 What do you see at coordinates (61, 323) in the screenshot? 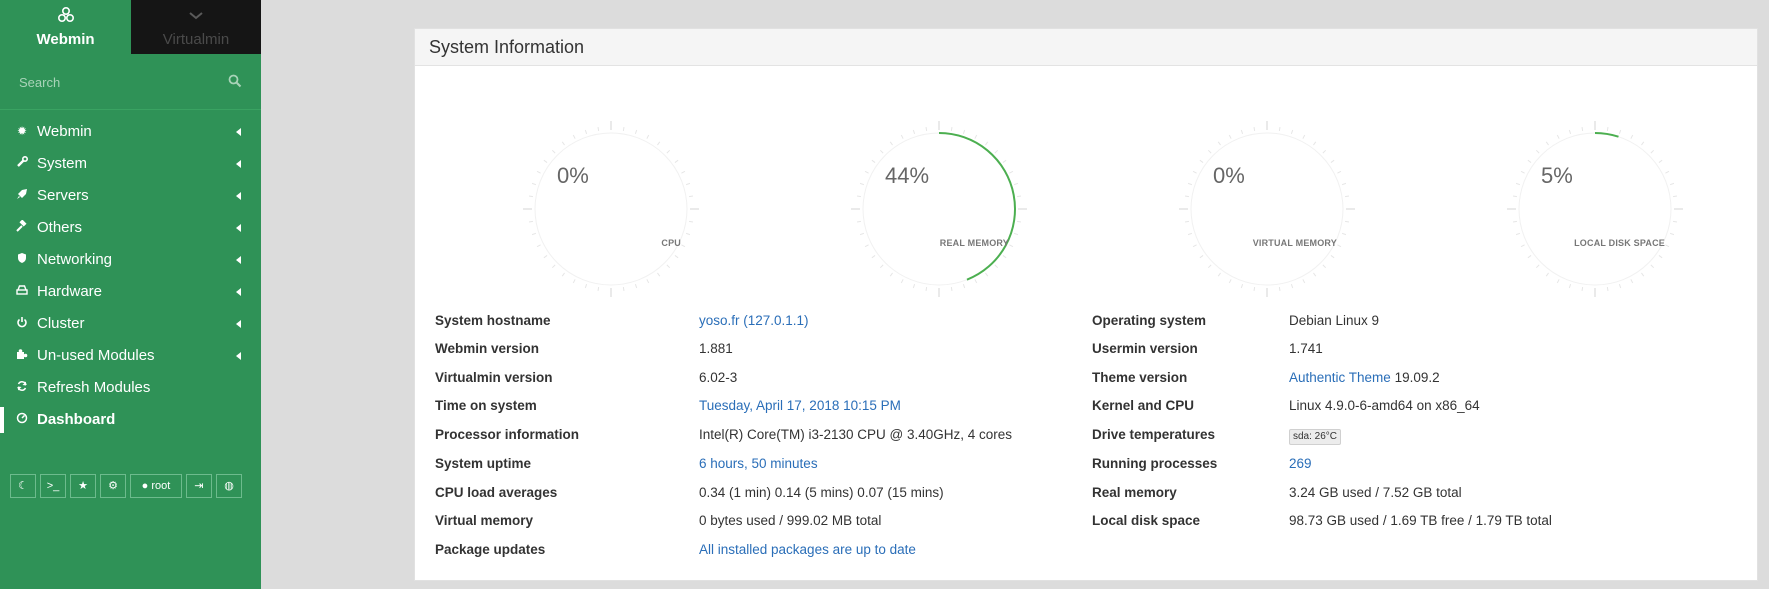
I see `sidebar-item-label: Cluster` at bounding box center [61, 323].